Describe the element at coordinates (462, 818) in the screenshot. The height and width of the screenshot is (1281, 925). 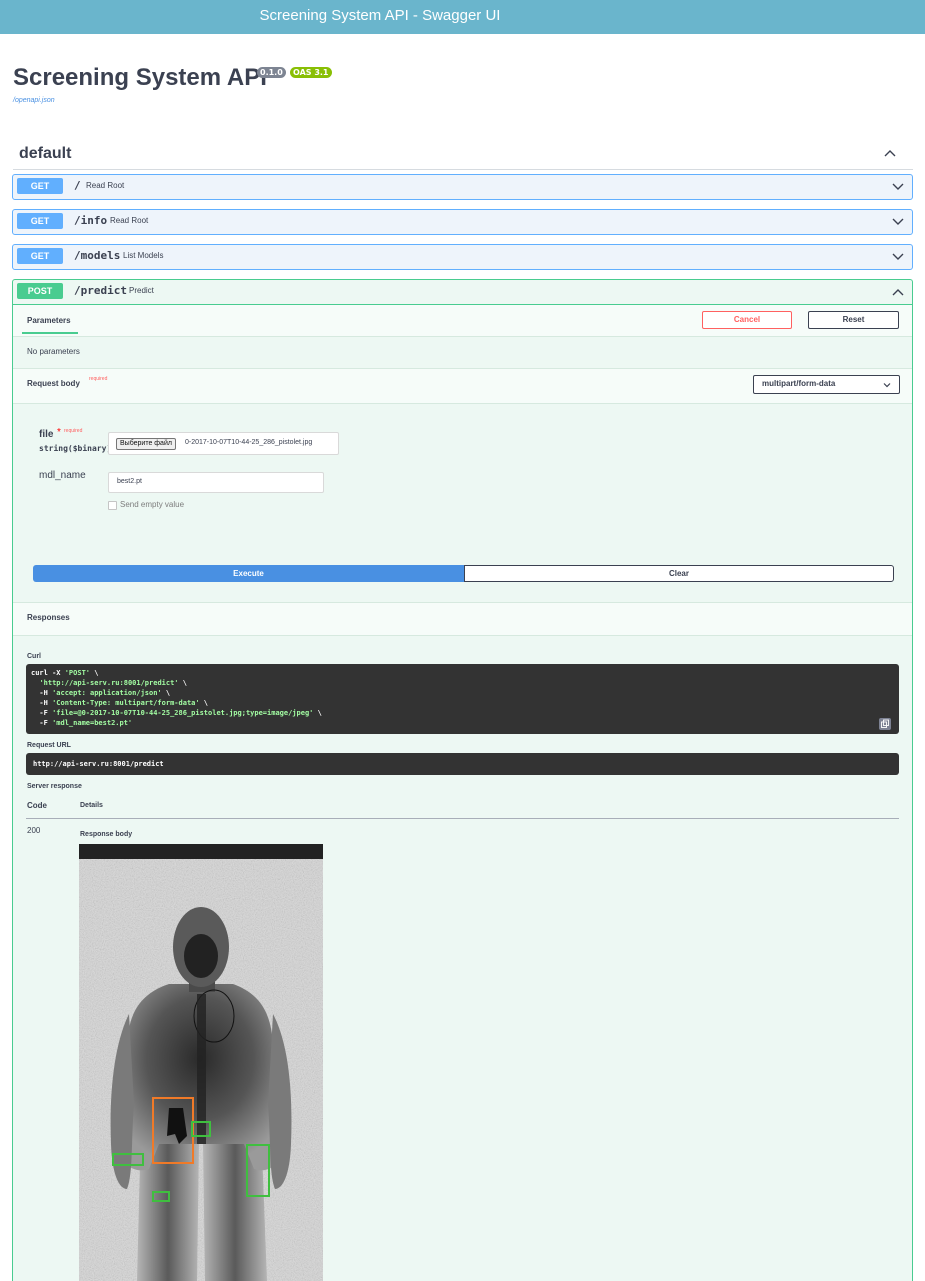
I see `table-divider` at that location.